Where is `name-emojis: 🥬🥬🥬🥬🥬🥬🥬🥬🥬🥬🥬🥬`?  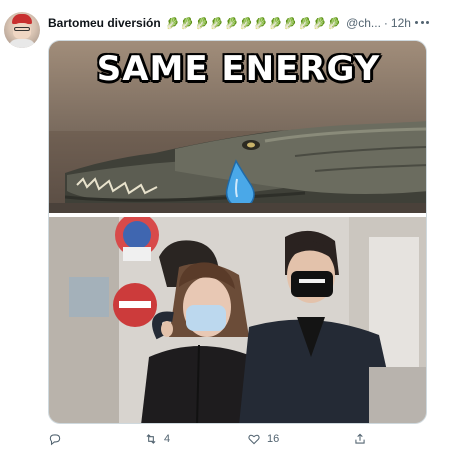 name-emojis: 🥬🥬🥬🥬🥬🥬🥬🥬🥬🥬🥬🥬 is located at coordinates (254, 23).